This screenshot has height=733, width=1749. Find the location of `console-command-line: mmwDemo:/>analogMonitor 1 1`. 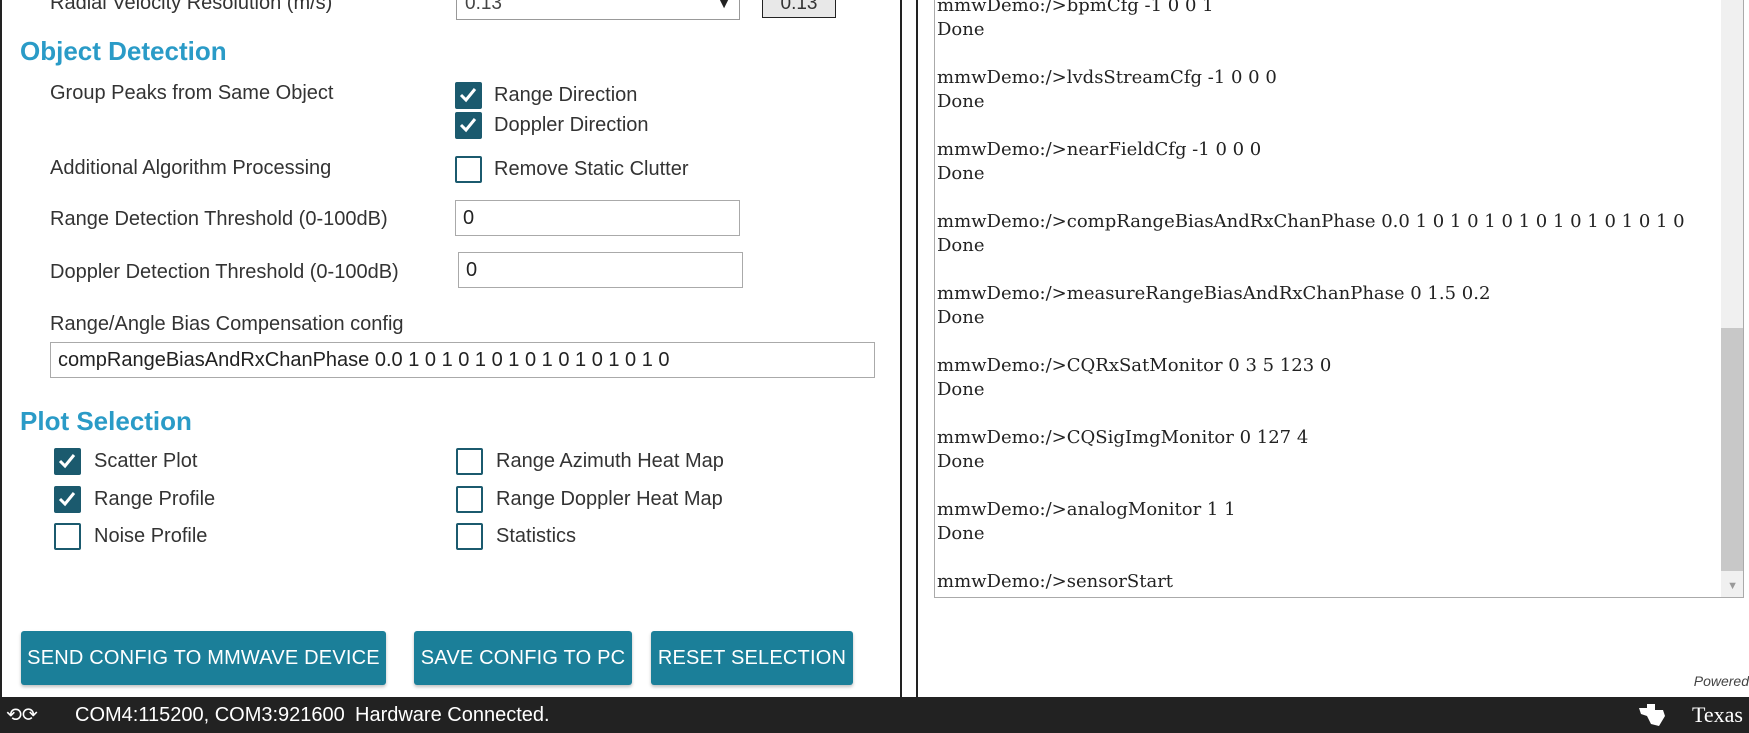

console-command-line: mmwDemo:/>analogMonitor 1 1 is located at coordinates (1086, 509).